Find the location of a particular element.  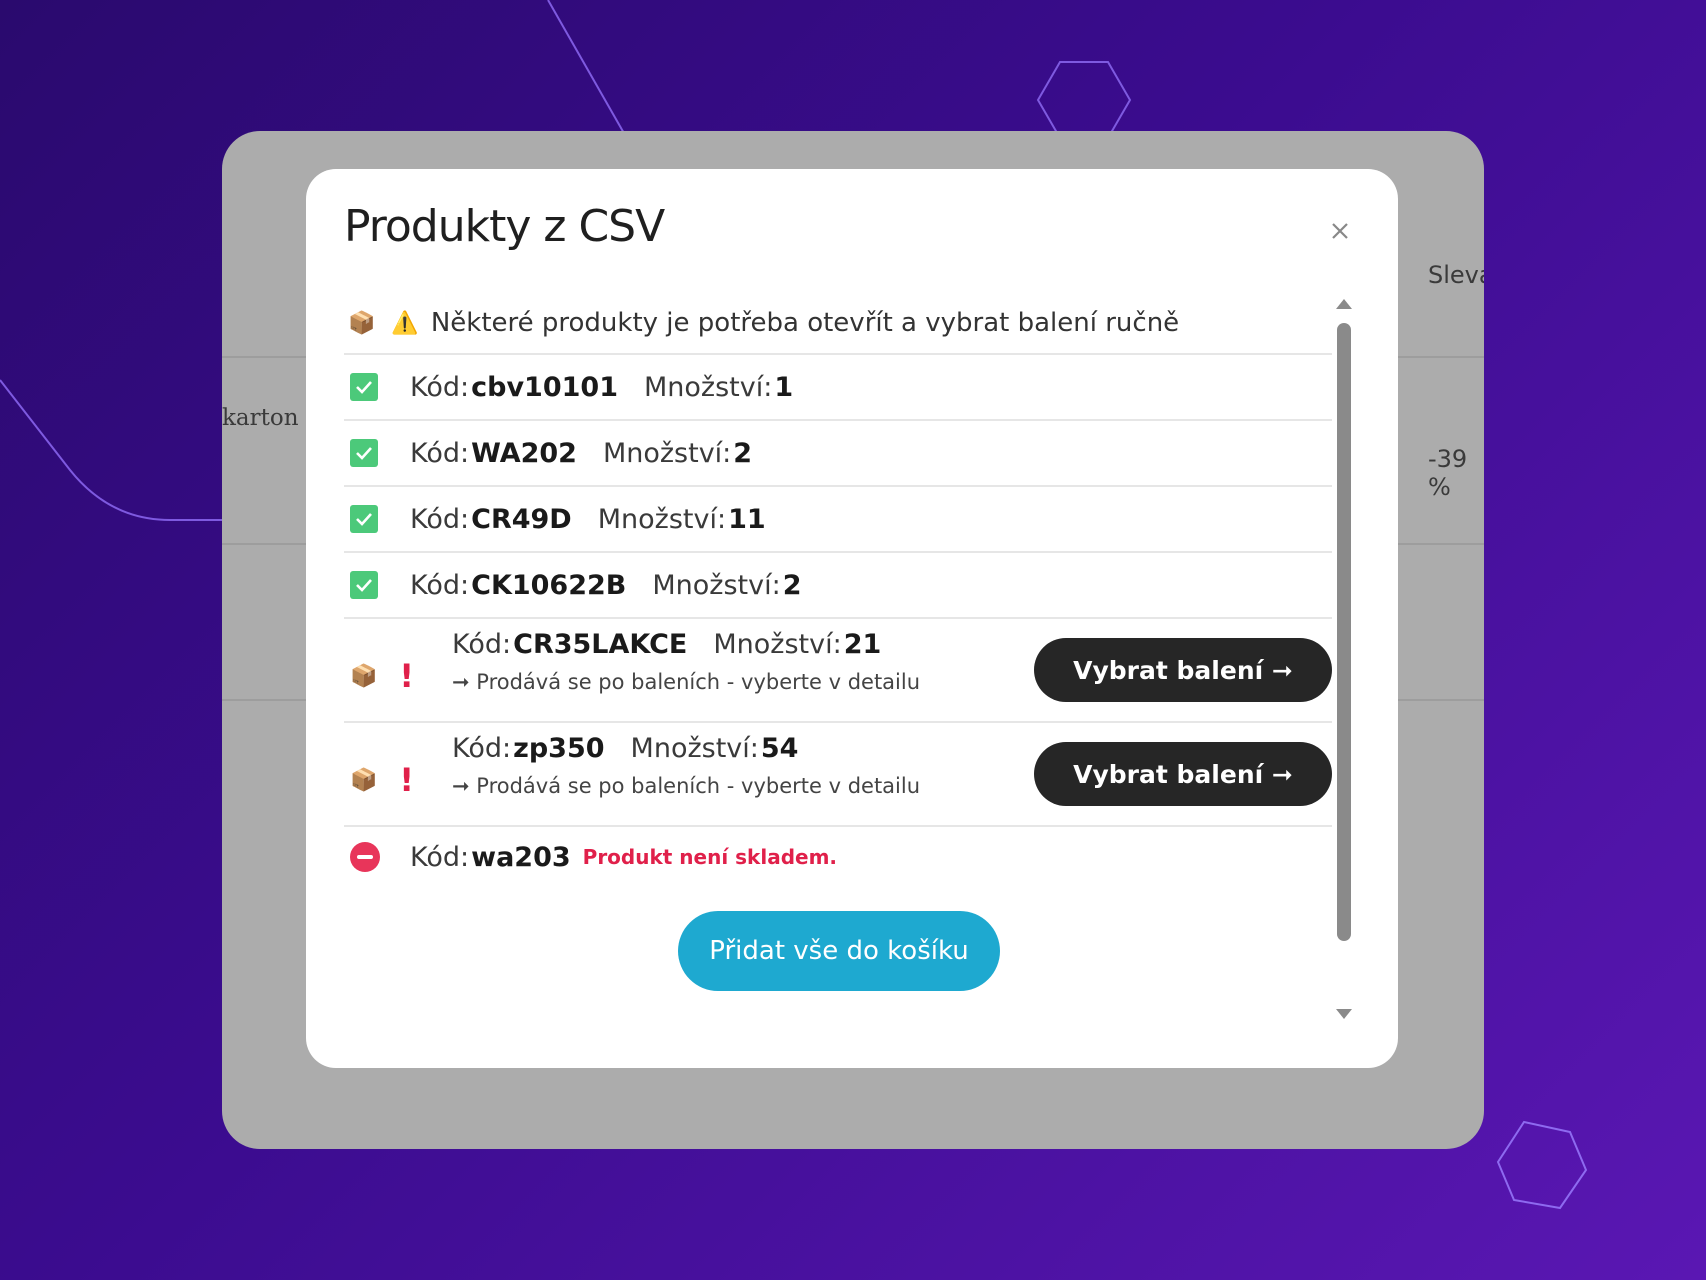

table-cell-product: karton is located at coordinates (260, 418).